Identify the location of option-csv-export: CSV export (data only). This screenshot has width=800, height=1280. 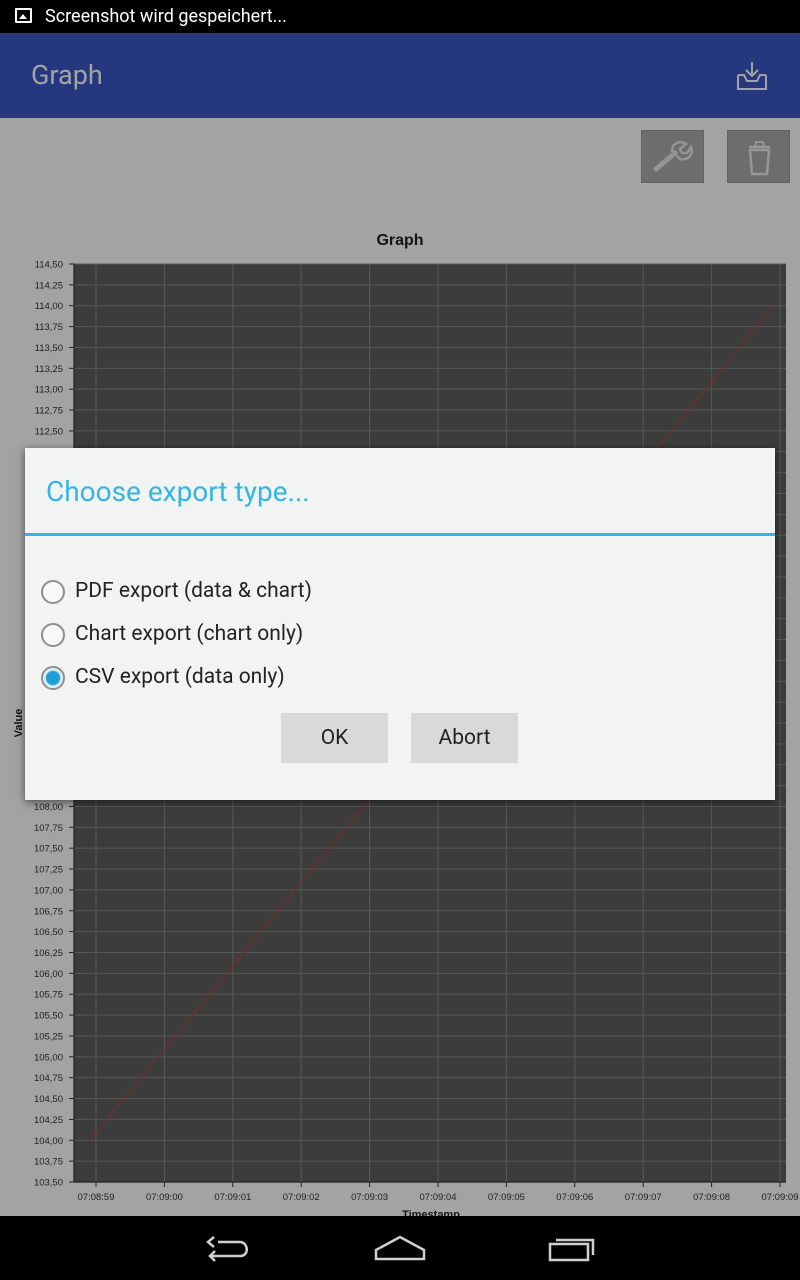
(390, 678).